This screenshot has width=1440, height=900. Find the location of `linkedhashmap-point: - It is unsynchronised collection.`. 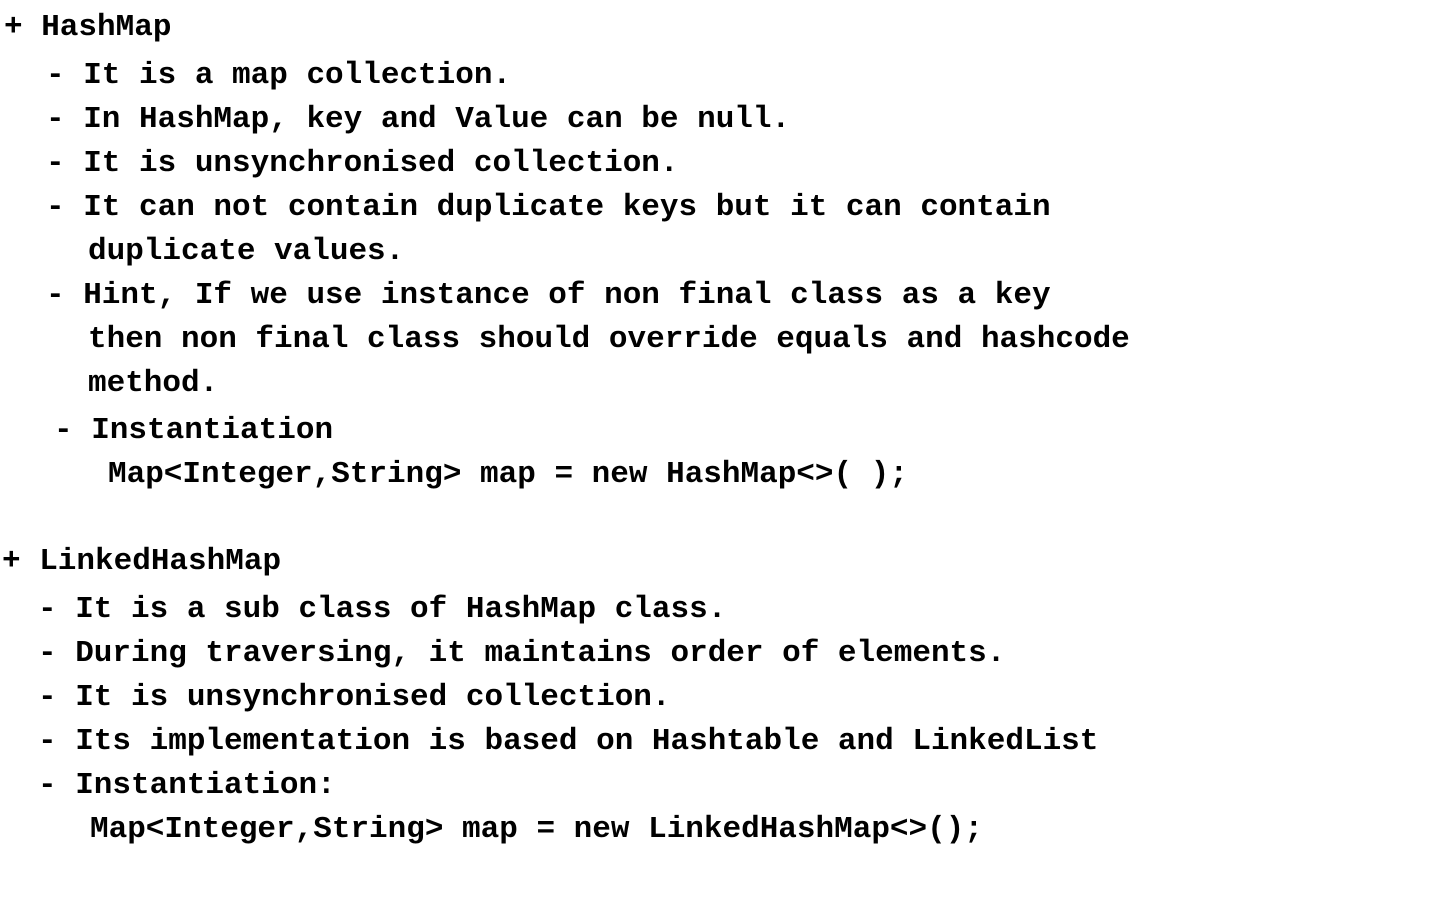

linkedhashmap-point: - It is unsynchronised collection. is located at coordinates (354, 697).